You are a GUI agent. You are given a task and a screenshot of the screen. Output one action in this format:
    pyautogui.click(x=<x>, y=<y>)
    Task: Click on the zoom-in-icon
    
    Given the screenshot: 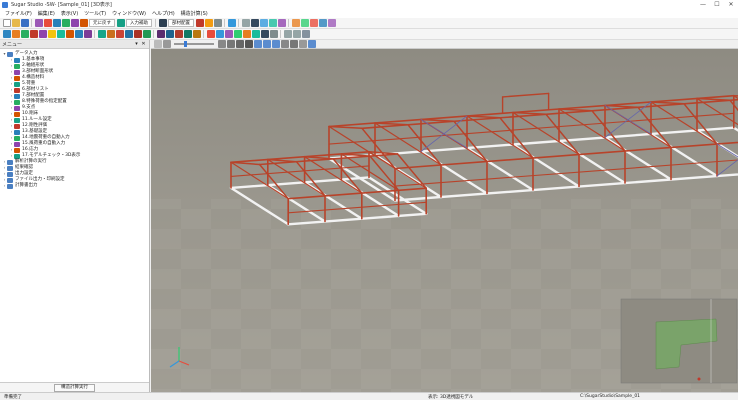 What is the action you would take?
    pyautogui.click(x=287, y=34)
    